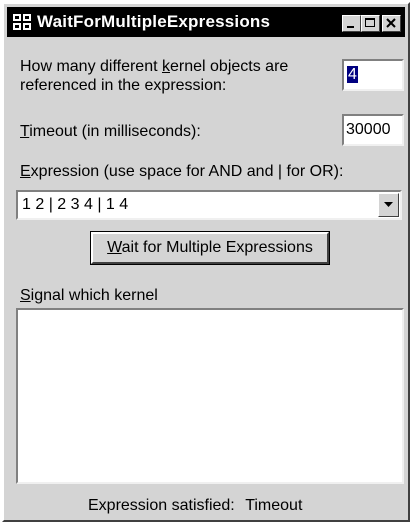 The height and width of the screenshot is (526, 414). I want to click on signal-label-text: ignal which kernel, so click(94, 295).